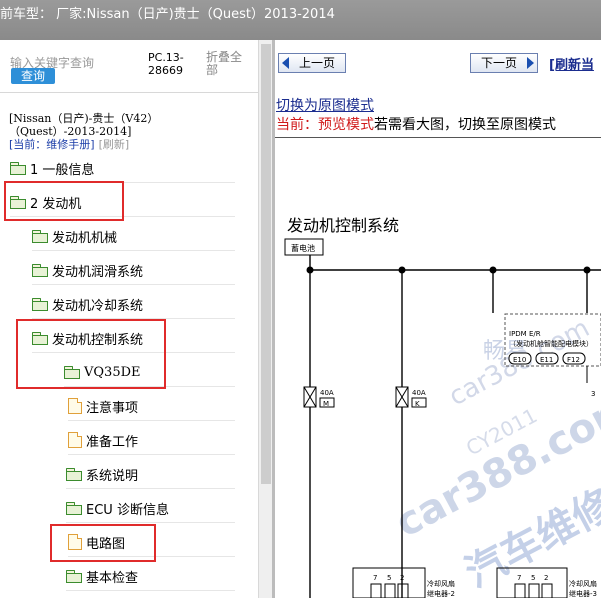 This screenshot has height=598, width=601. What do you see at coordinates (343, 225) in the screenshot?
I see `diagram-title: 发动机控制系统` at bounding box center [343, 225].